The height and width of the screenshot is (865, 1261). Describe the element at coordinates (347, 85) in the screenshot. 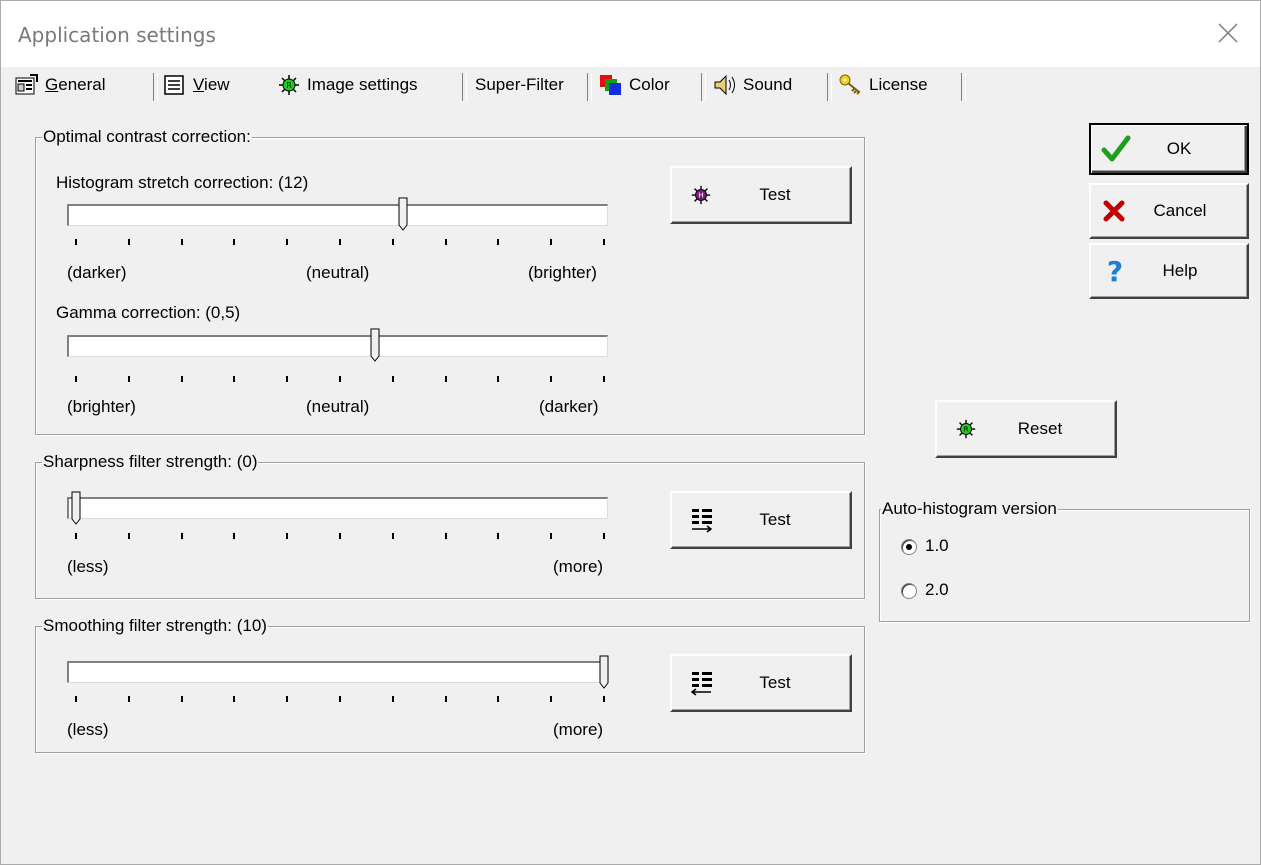

I see `tab-image-settings: R Image settings` at that location.